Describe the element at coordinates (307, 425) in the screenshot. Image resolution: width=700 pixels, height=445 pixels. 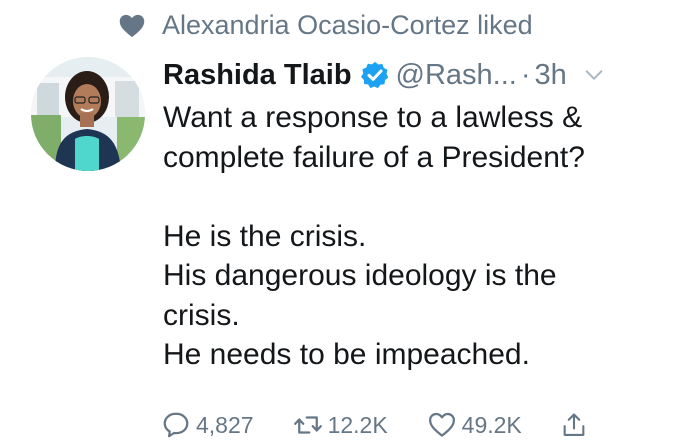
I see `retweet-icon` at that location.